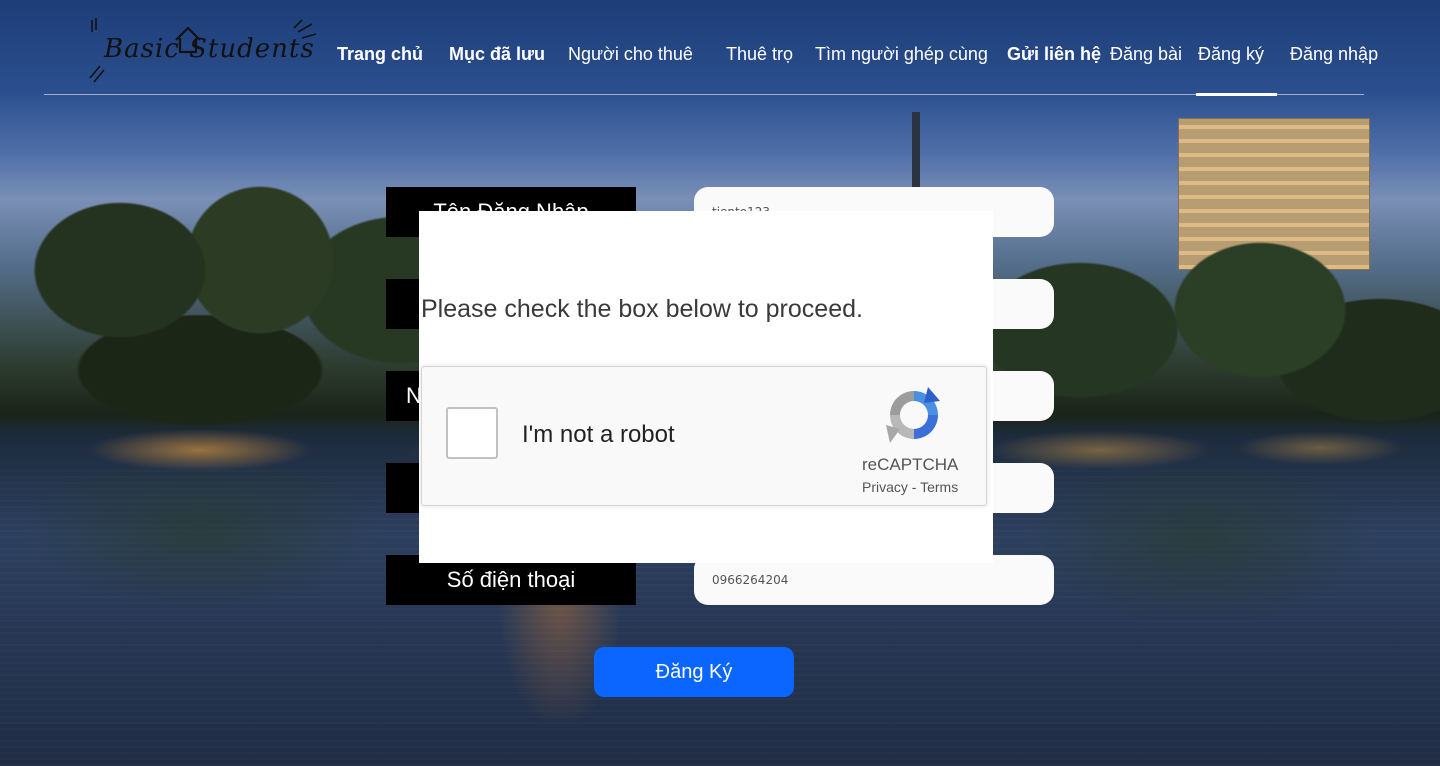 Image resolution: width=1440 pixels, height=766 pixels. Describe the element at coordinates (1231, 54) in the screenshot. I see `nav-item-register: Đăng ký` at that location.